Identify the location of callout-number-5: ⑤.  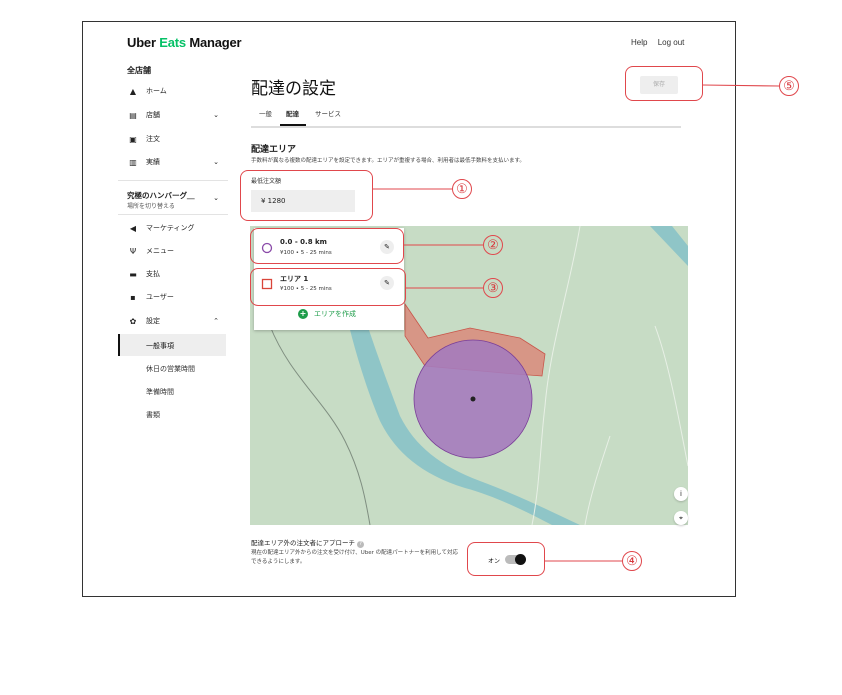
(789, 86).